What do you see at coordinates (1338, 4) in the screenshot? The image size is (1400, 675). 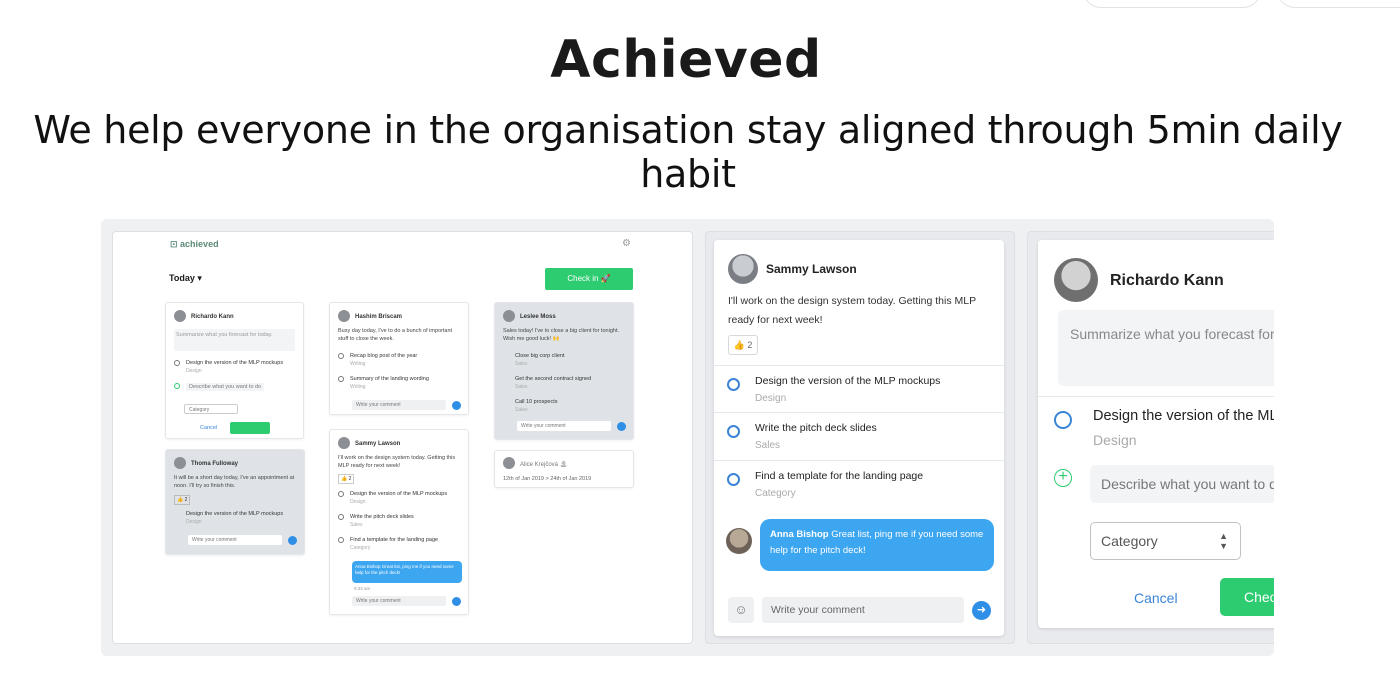 I see `top-button-right` at bounding box center [1338, 4].